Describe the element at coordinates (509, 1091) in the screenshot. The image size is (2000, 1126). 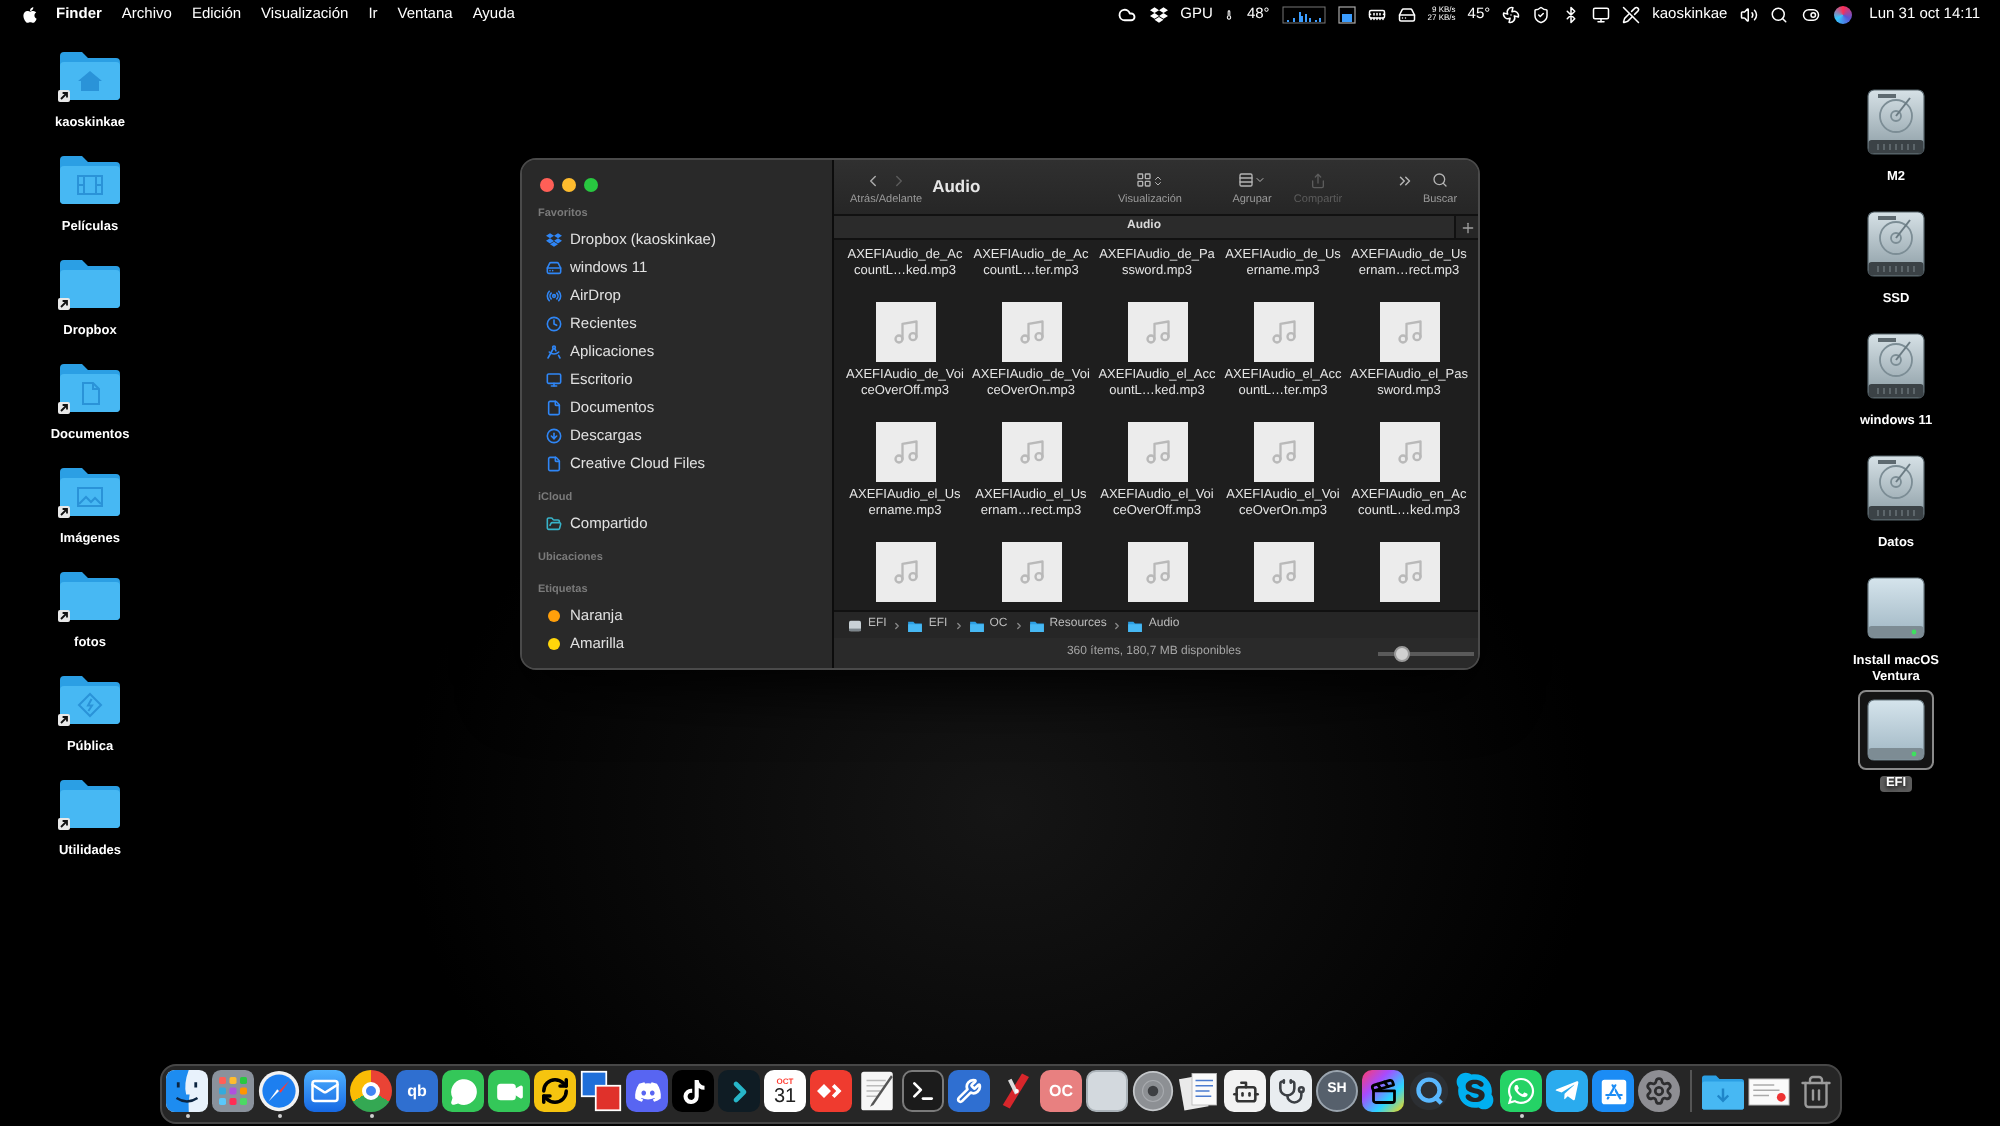
I see `video-camera-icon` at that location.